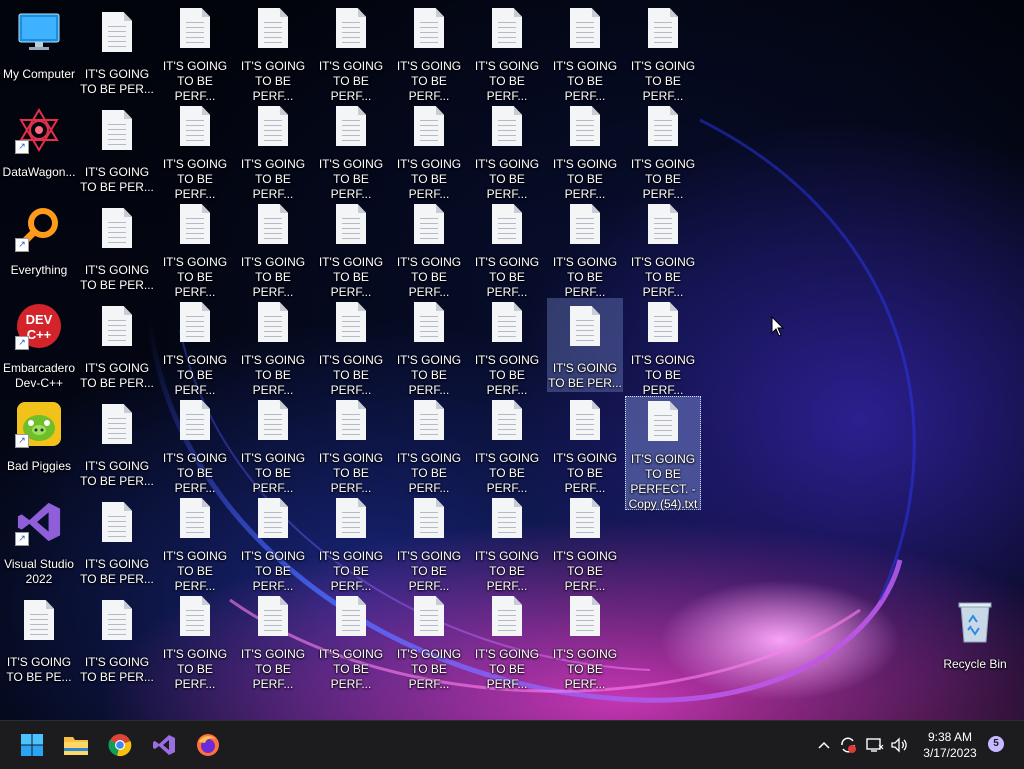 This screenshot has width=1024, height=769. Describe the element at coordinates (208, 745) in the screenshot. I see `firefox-button` at that location.